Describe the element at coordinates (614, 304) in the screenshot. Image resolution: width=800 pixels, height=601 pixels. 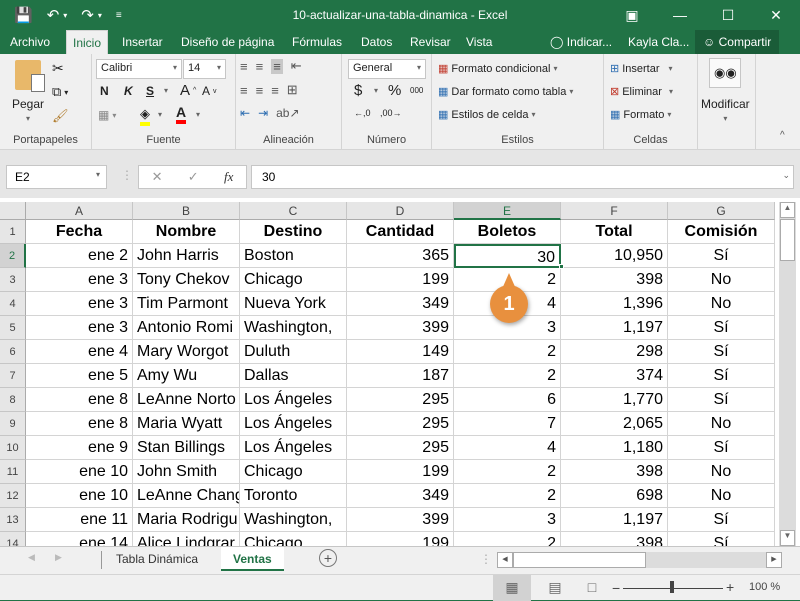
I see `table-cell: 1,396` at that location.